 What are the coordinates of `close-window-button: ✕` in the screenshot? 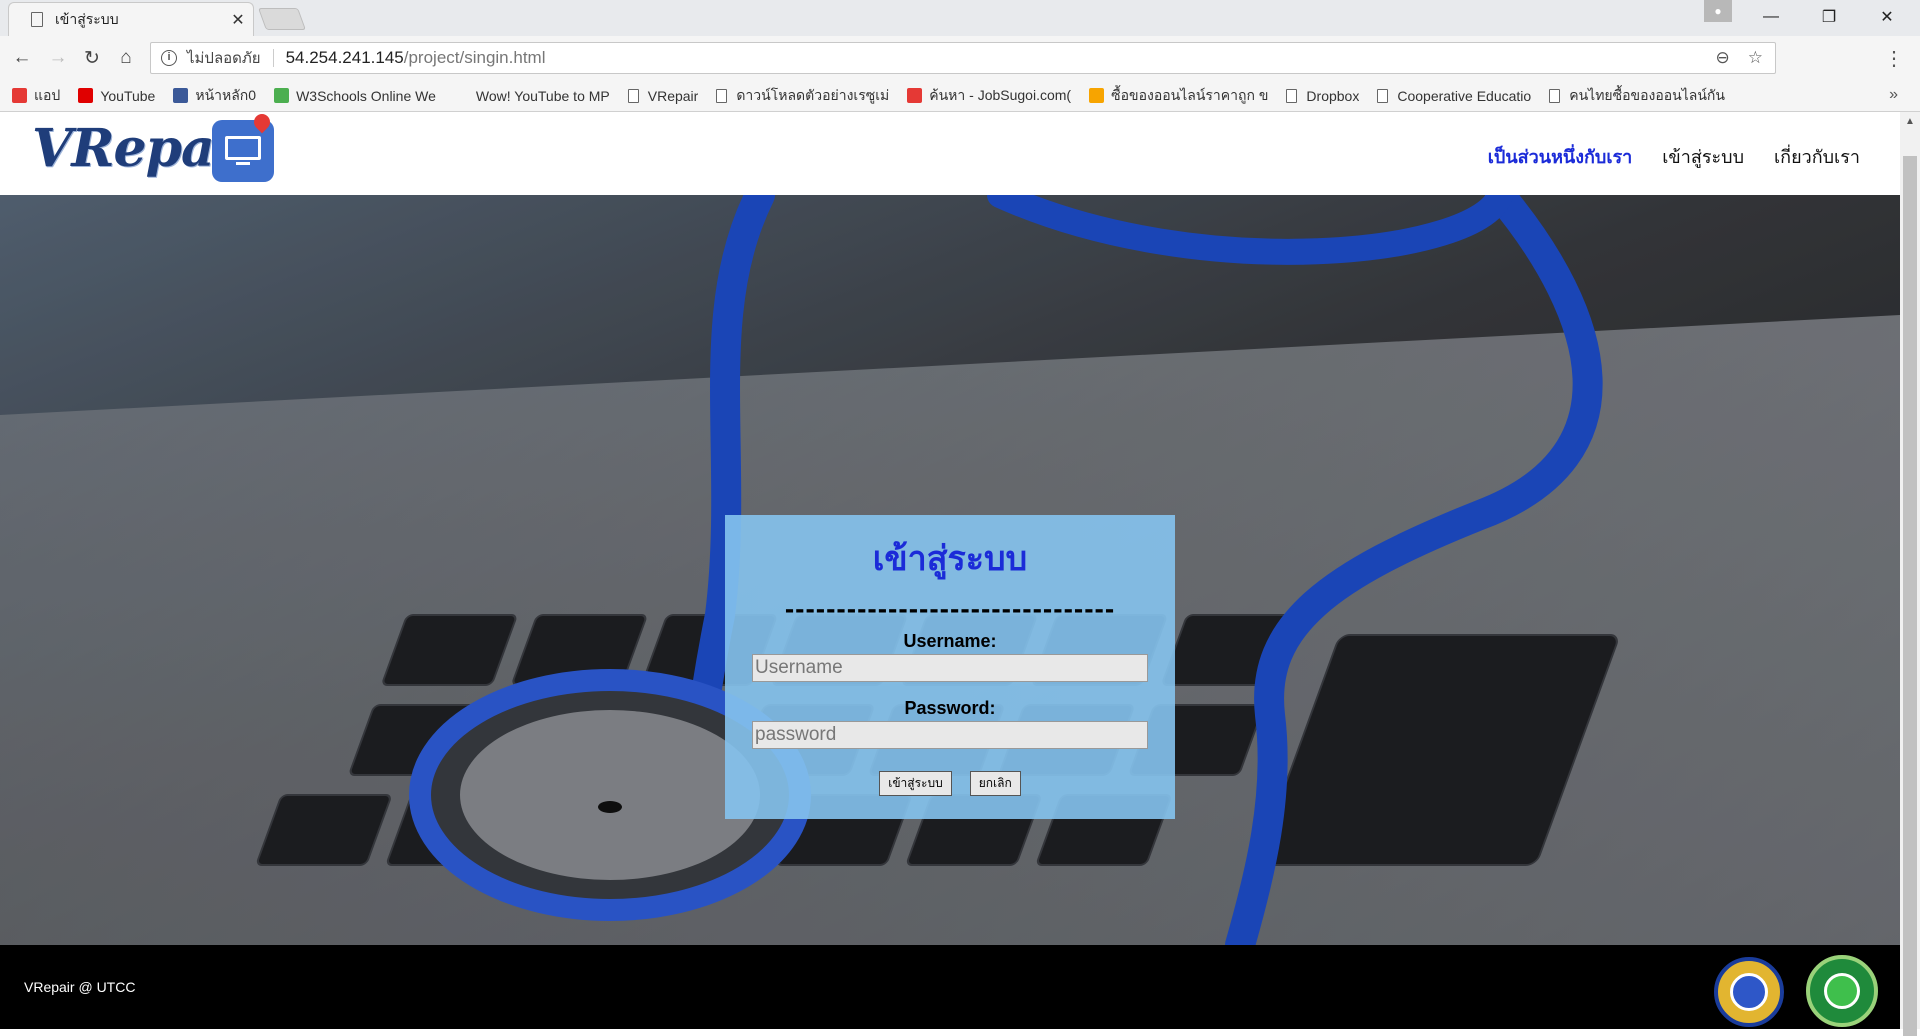 It's located at (1887, 17).